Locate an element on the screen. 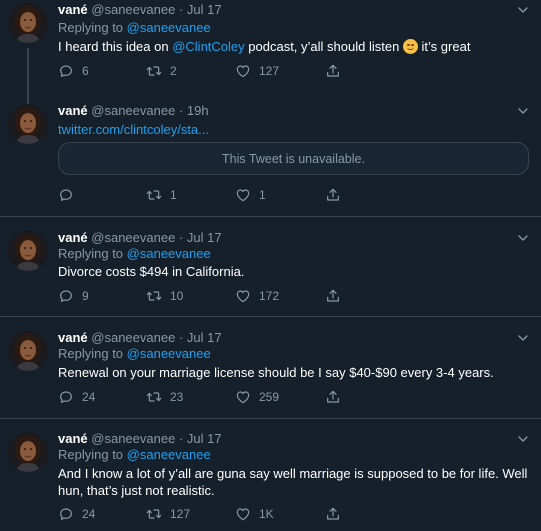 The height and width of the screenshot is (531, 541). like-button: 1 is located at coordinates (250, 195).